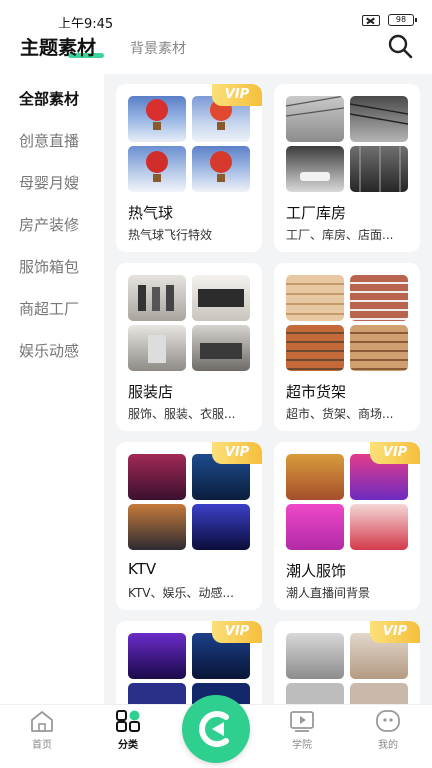 This screenshot has height=768, width=432. Describe the element at coordinates (189, 662) in the screenshot. I see `card-partial-left: VIP` at that location.